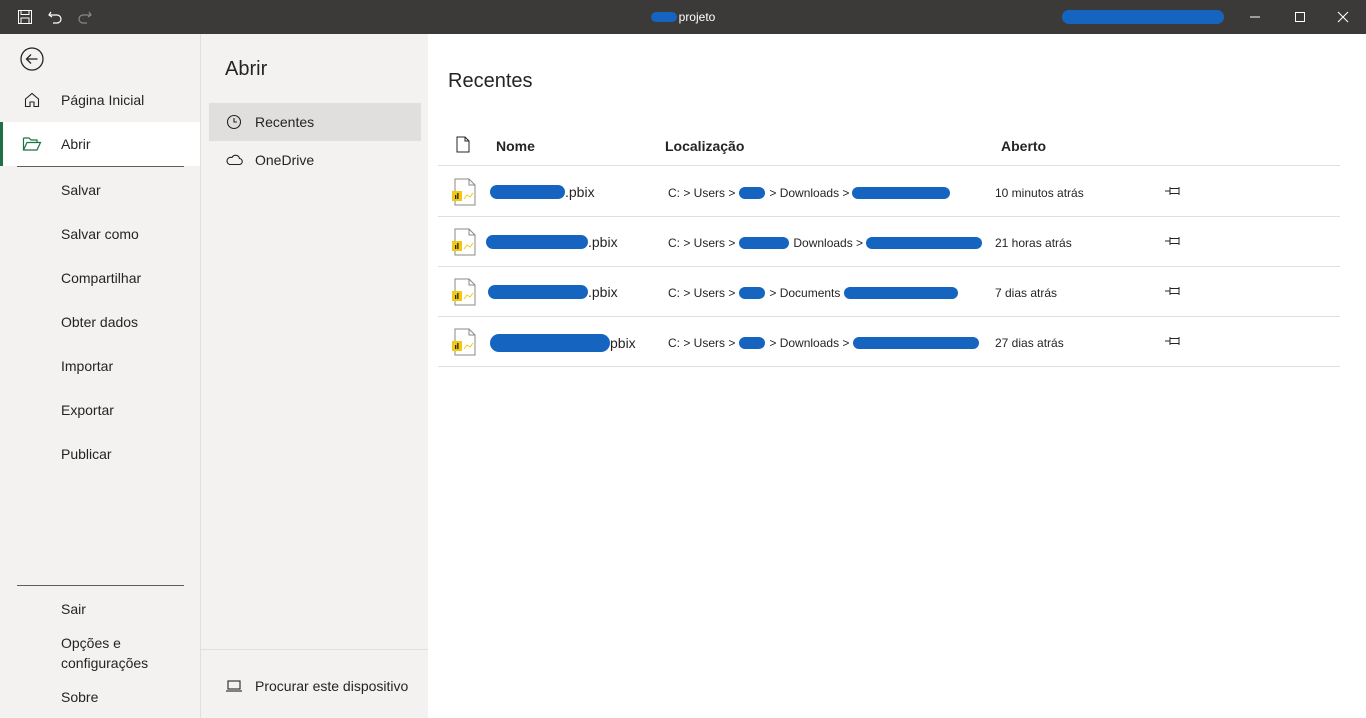  I want to click on nav-item-label: Abrir, so click(76, 144).